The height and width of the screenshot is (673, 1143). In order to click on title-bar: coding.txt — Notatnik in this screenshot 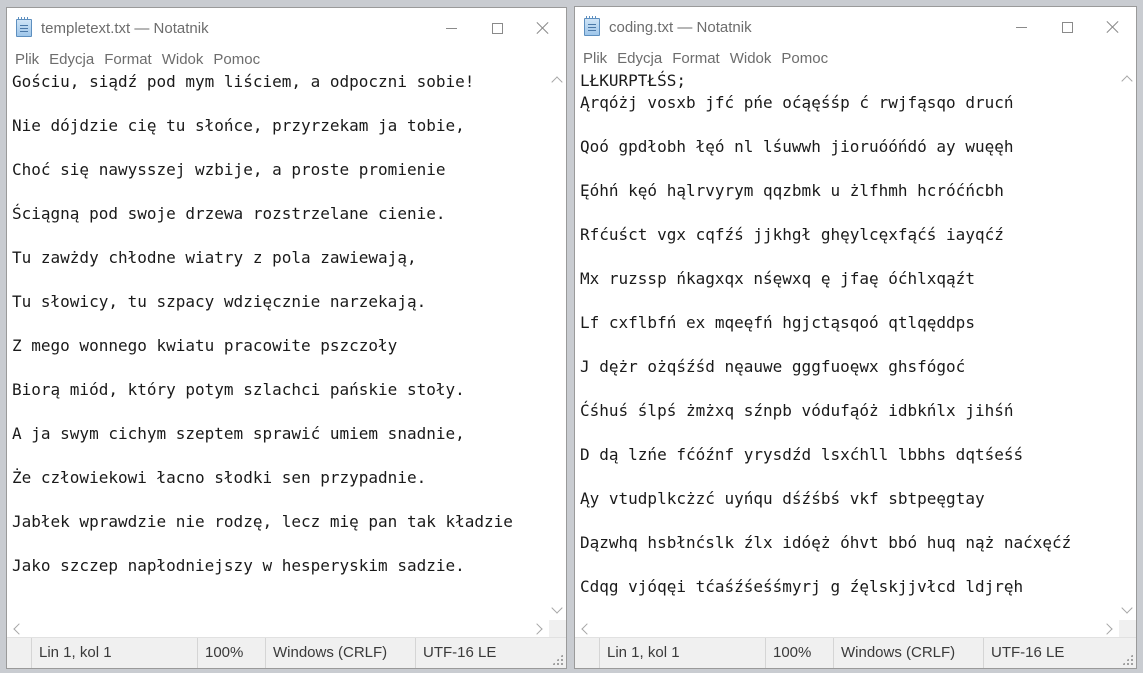, I will do `click(855, 27)`.